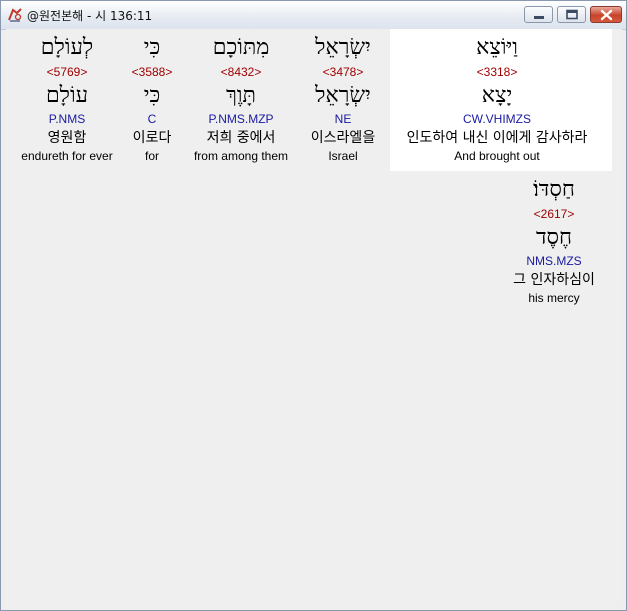 This screenshot has width=627, height=611. What do you see at coordinates (241, 156) in the screenshot?
I see `english-gloss: from among them` at bounding box center [241, 156].